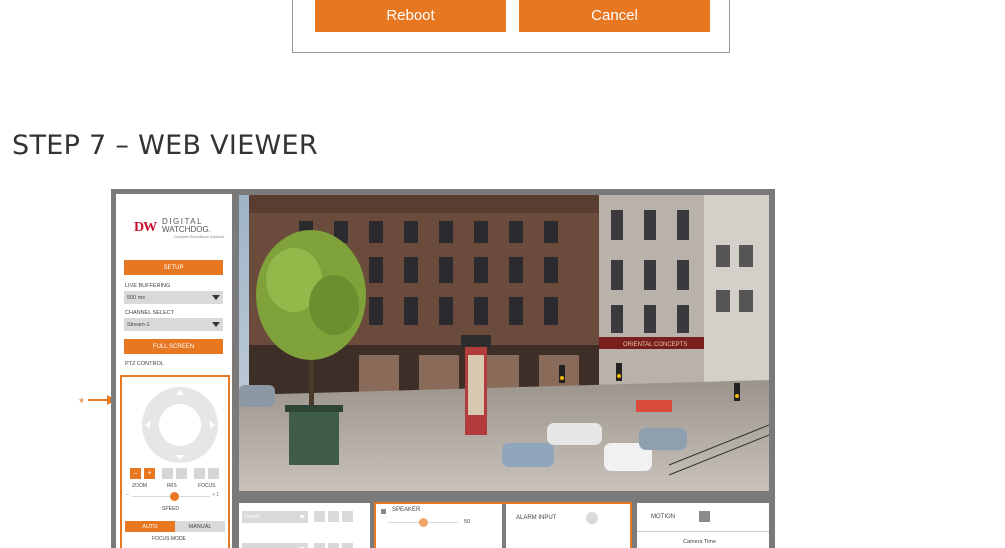 This screenshot has width=1005, height=548. What do you see at coordinates (145, 227) in the screenshot?
I see `logo-mark: DW` at bounding box center [145, 227].